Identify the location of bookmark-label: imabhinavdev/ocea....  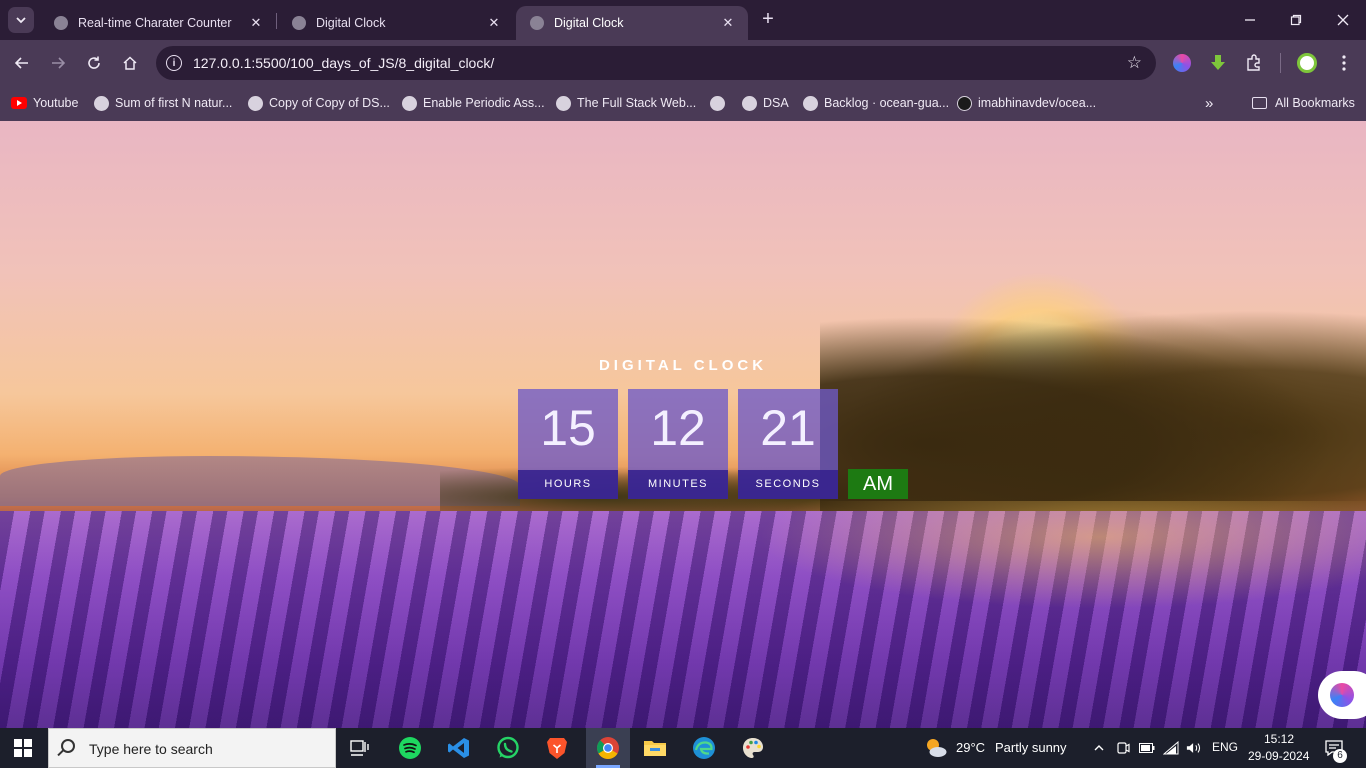
(1037, 103).